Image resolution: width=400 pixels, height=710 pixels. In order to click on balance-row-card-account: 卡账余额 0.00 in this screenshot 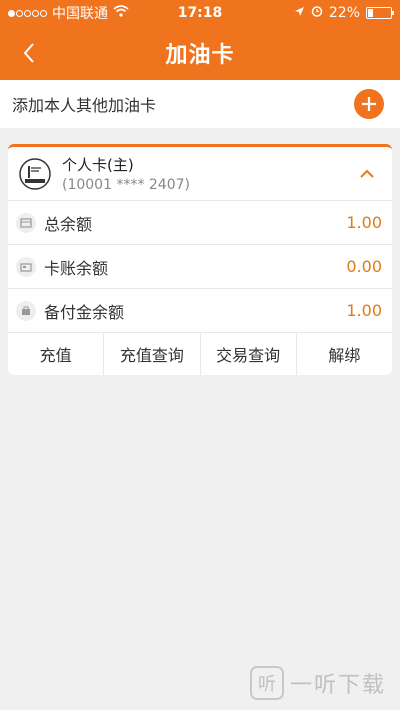, I will do `click(200, 267)`.